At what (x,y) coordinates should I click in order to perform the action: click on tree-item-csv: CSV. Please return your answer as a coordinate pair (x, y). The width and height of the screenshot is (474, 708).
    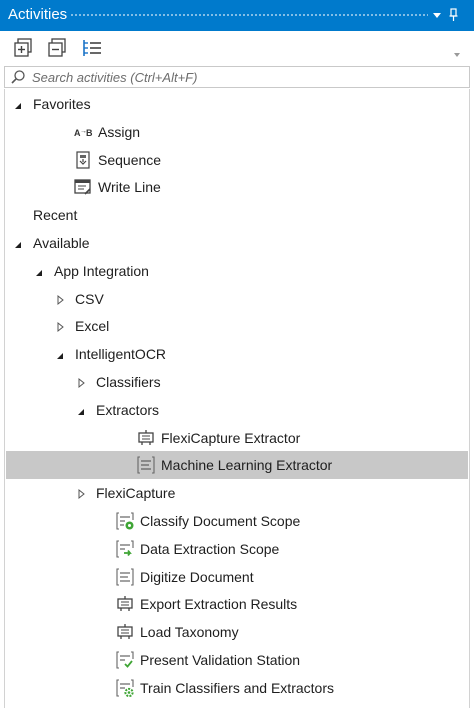
    Looking at the image, I should click on (237, 299).